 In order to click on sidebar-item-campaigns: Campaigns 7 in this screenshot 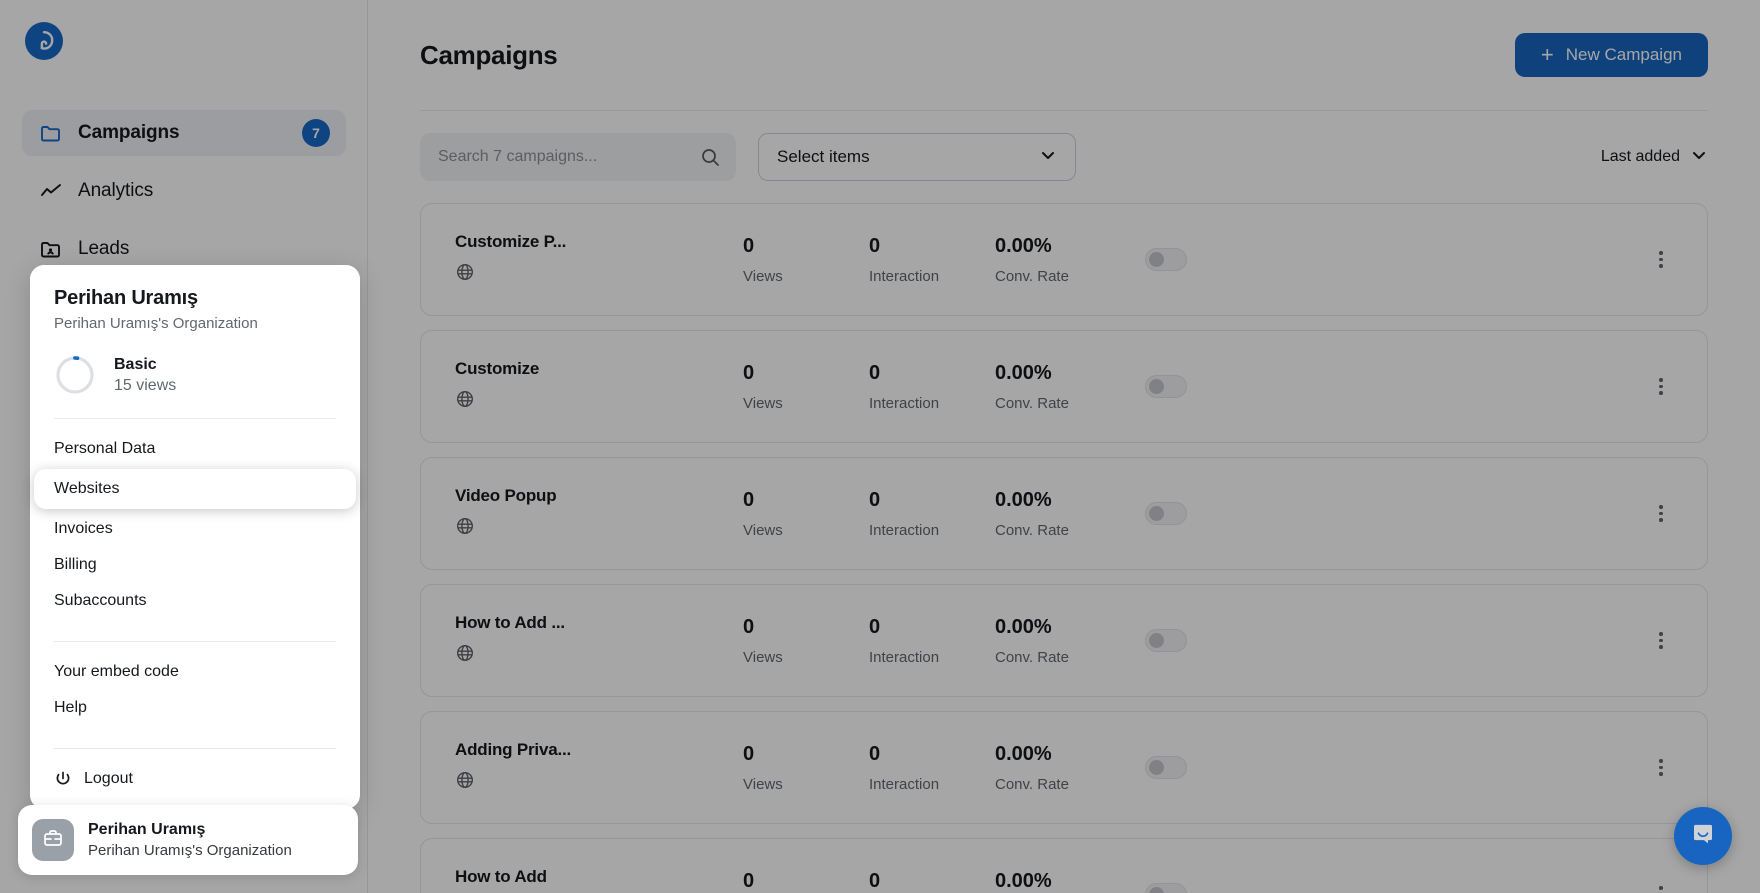, I will do `click(184, 133)`.